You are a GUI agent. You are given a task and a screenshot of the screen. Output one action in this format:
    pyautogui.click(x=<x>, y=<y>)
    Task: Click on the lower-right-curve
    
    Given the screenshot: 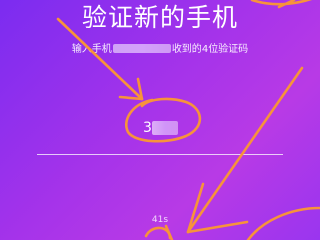 What is the action you would take?
    pyautogui.click(x=283, y=223)
    